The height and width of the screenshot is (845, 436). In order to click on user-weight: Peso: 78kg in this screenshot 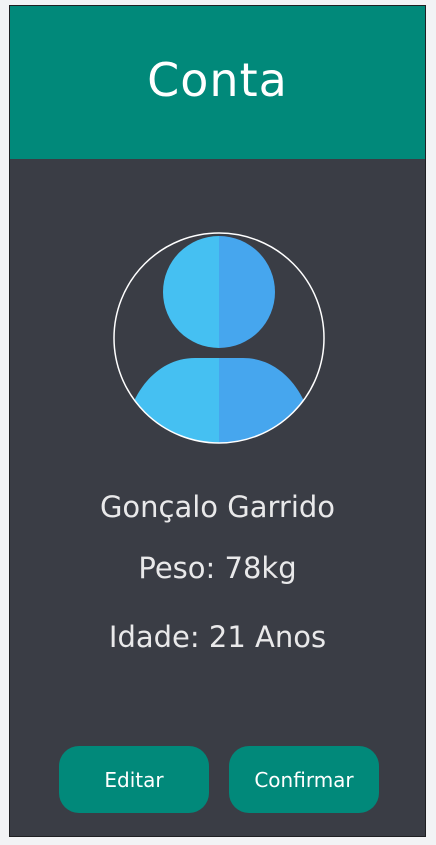, I will do `click(217, 568)`.